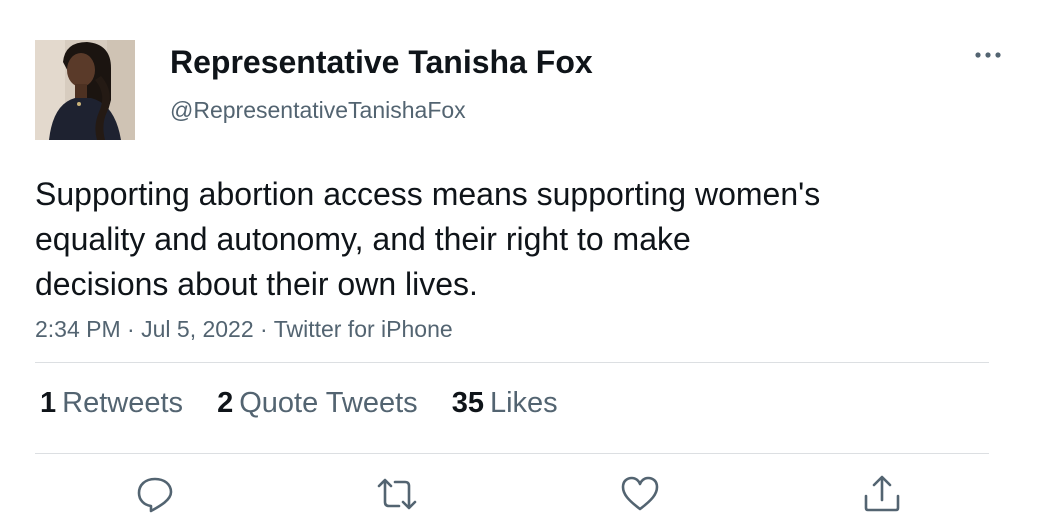 The image size is (1050, 525). What do you see at coordinates (363, 329) in the screenshot?
I see `tweet-source: Twitter for iPhone` at bounding box center [363, 329].